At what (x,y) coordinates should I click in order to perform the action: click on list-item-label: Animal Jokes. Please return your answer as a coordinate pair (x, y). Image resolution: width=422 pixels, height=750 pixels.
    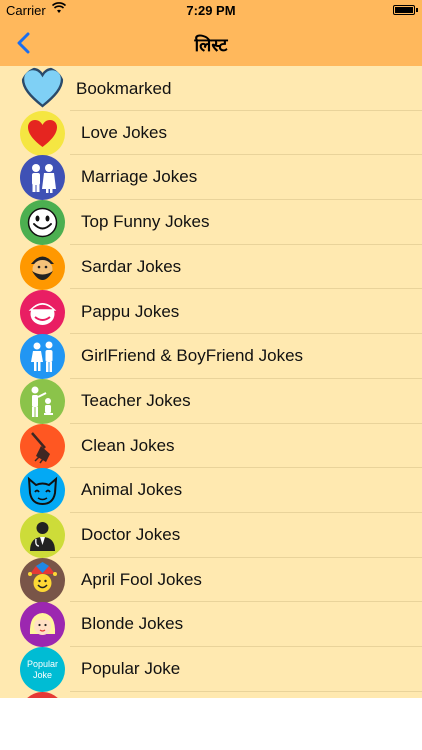
    Looking at the image, I should click on (132, 490).